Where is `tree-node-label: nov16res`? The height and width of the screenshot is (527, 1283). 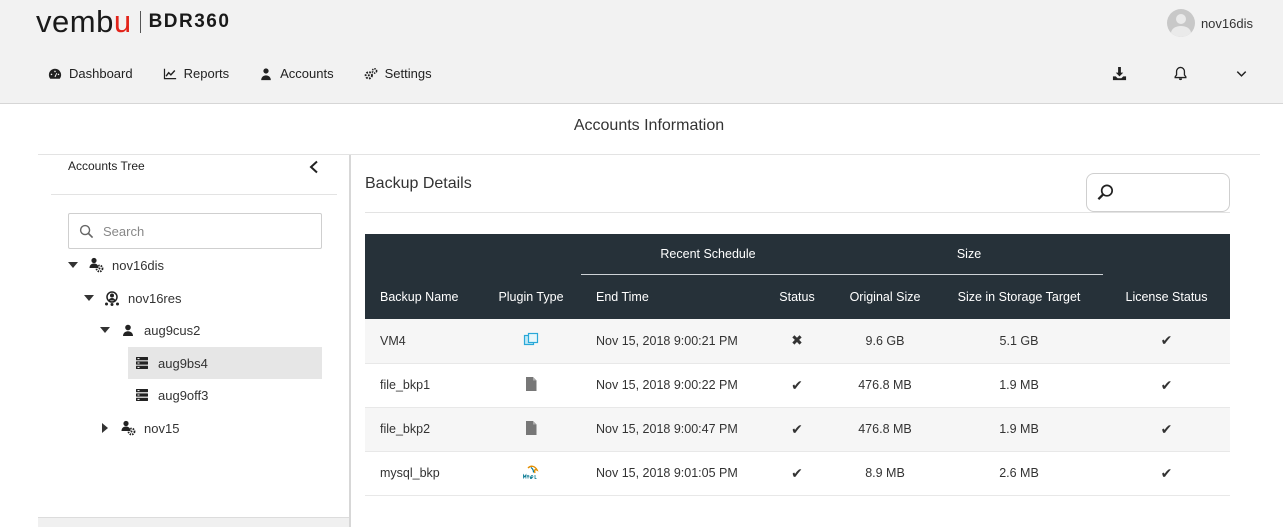
tree-node-label: nov16res is located at coordinates (155, 298).